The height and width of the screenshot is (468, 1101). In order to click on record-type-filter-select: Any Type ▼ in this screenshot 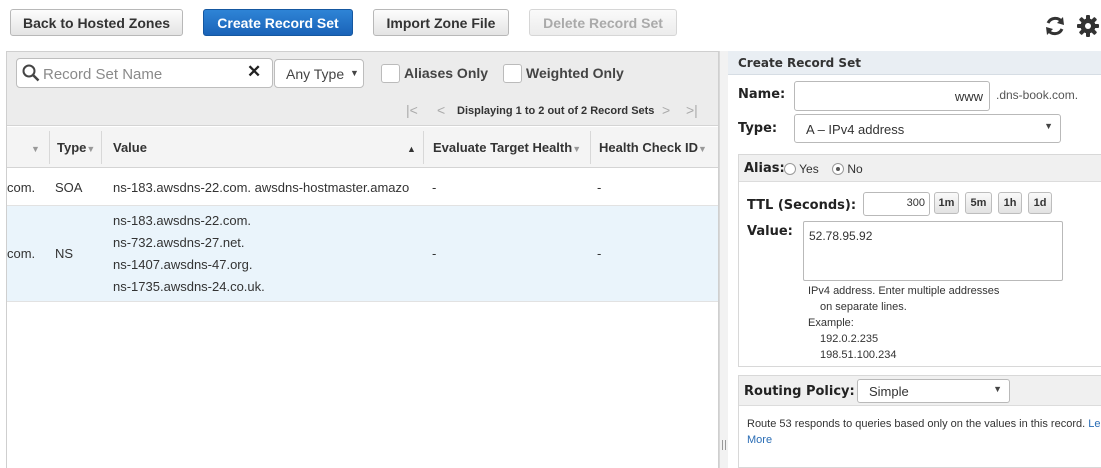, I will do `click(319, 73)`.